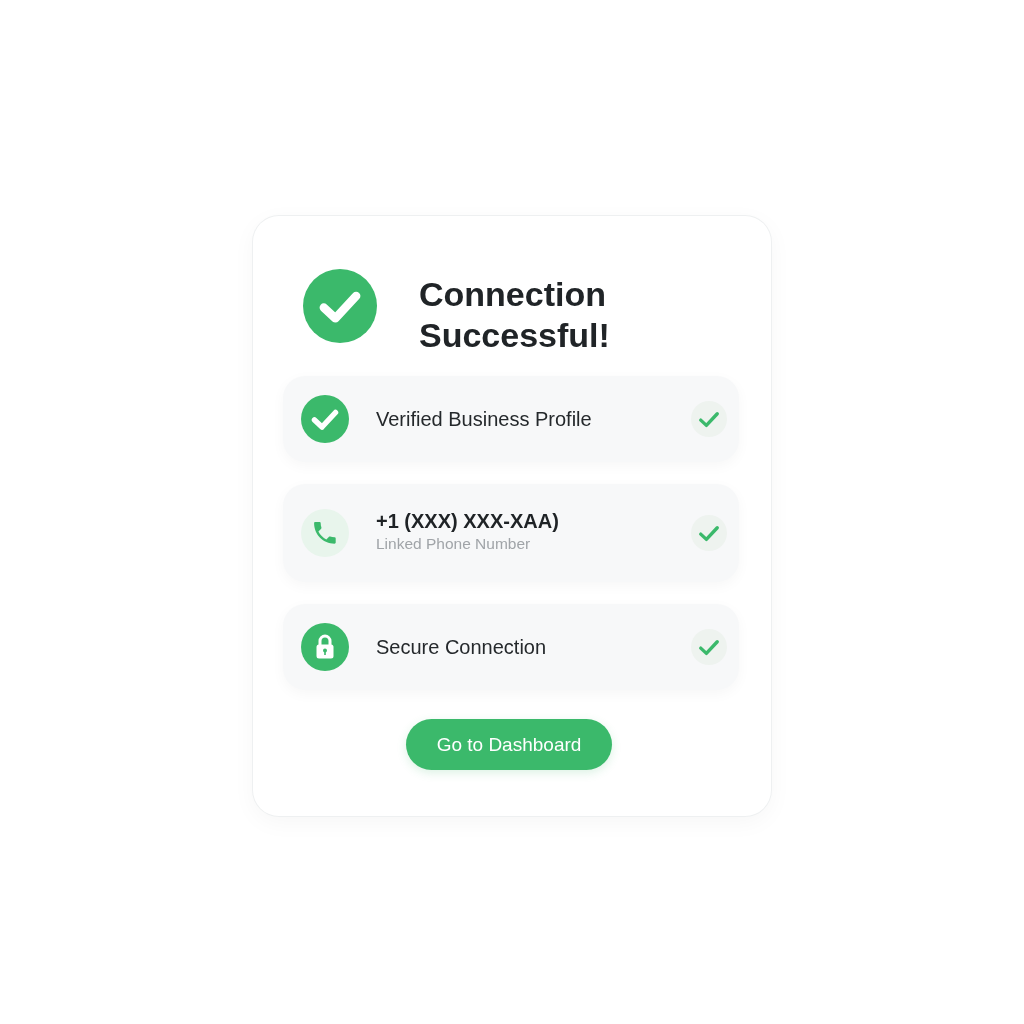 The image size is (1024, 1024). Describe the element at coordinates (484, 419) in the screenshot. I see `status-label: Verified Business Profile` at that location.